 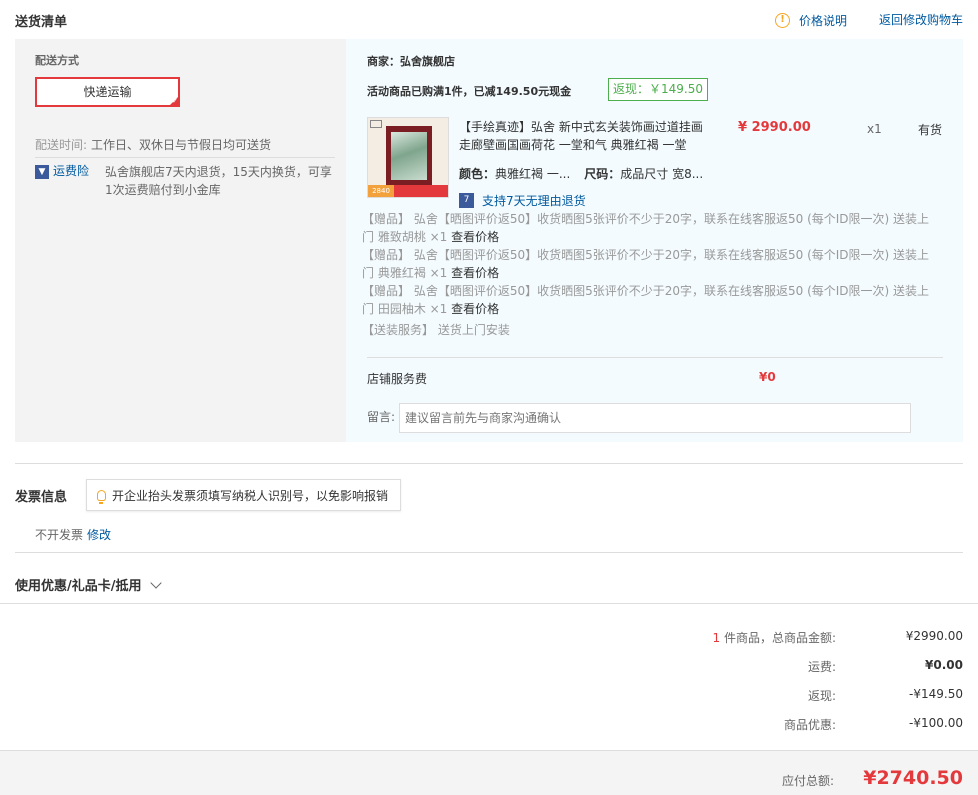 I want to click on warning-icon: !, so click(x=782, y=20).